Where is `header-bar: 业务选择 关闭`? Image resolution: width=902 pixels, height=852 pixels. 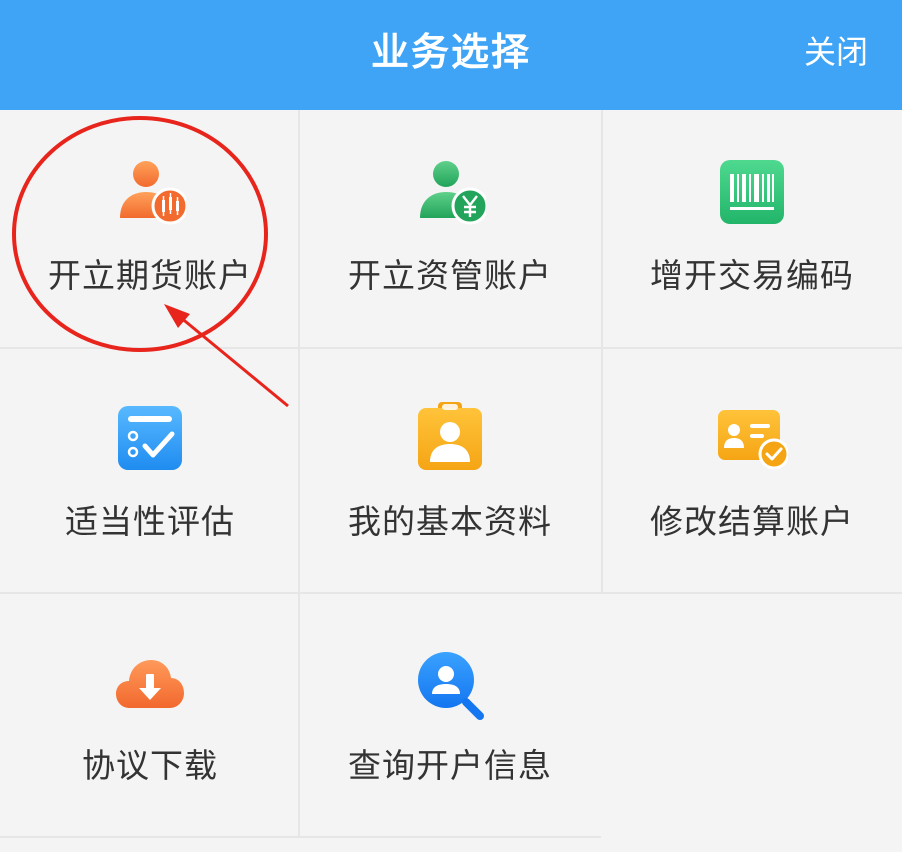
header-bar: 业务选择 关闭 is located at coordinates (451, 55).